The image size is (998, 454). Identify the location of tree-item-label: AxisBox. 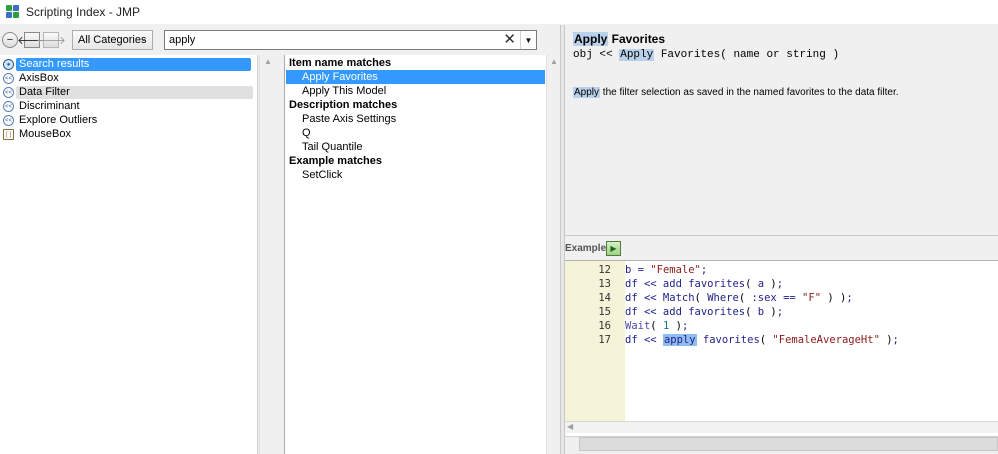
(39, 78).